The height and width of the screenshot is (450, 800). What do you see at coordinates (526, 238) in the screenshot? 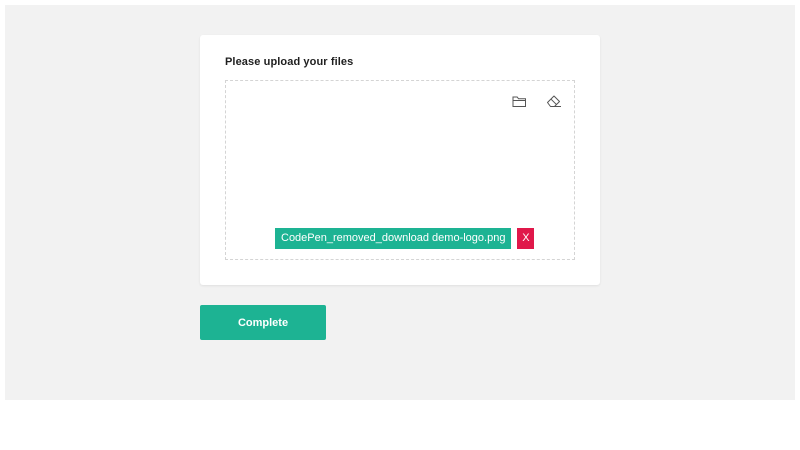
I see `remove-file-button: X` at bounding box center [526, 238].